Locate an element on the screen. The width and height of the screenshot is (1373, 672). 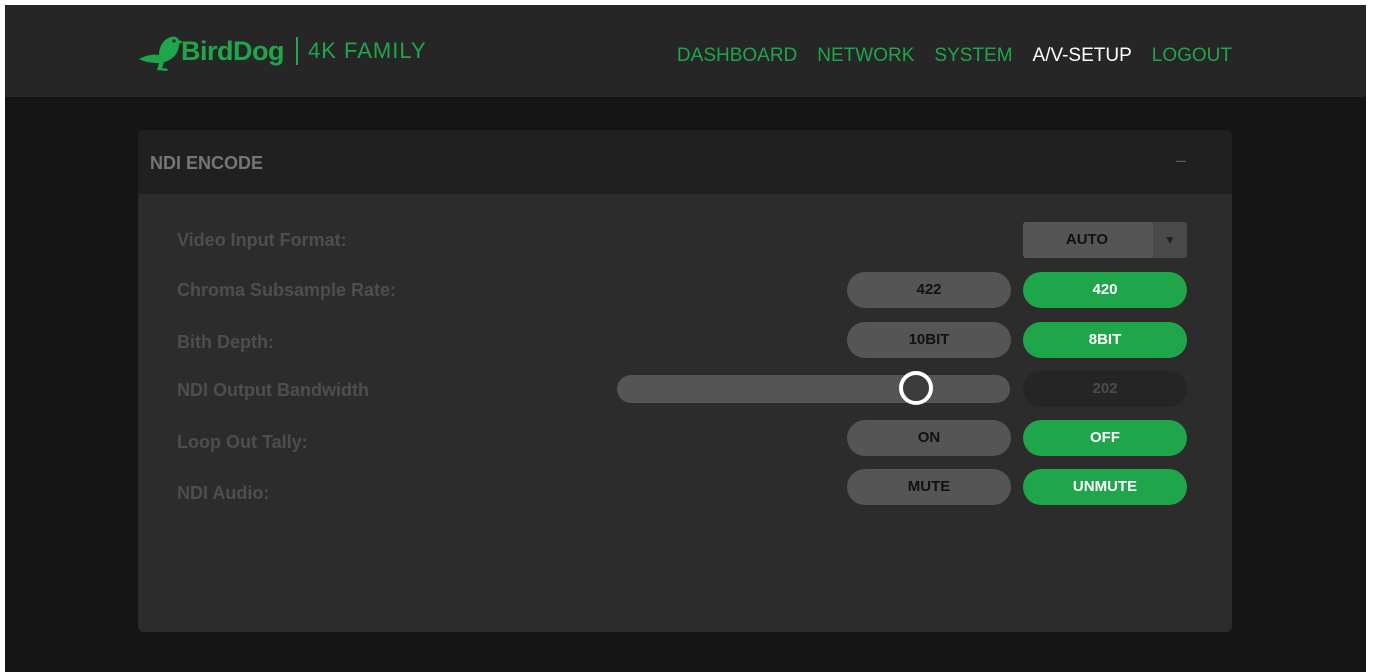
ndi-audio-label: NDI Audio: is located at coordinates (223, 493).